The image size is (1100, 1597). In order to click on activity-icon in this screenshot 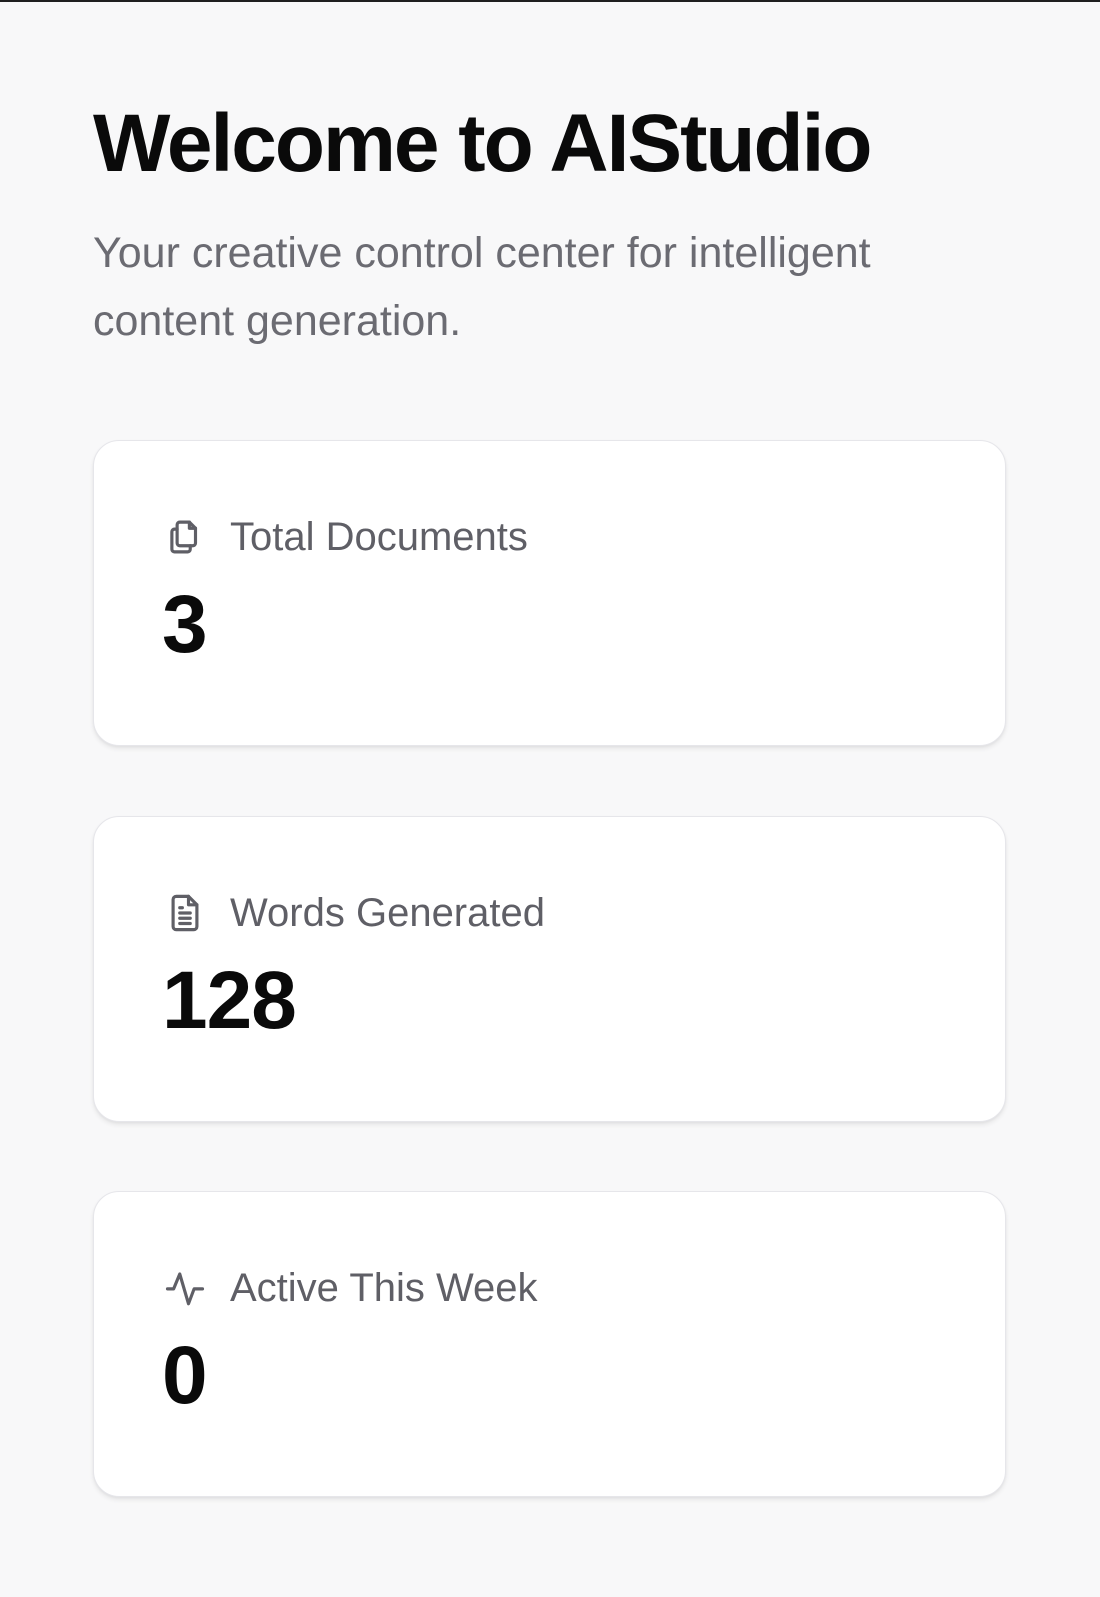, I will do `click(185, 1288)`.